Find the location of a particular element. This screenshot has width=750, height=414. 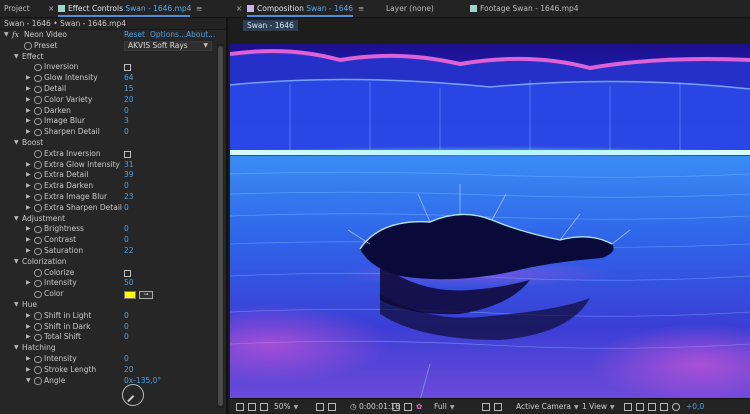

group-hue: ▼ Hue is located at coordinates (108, 305).